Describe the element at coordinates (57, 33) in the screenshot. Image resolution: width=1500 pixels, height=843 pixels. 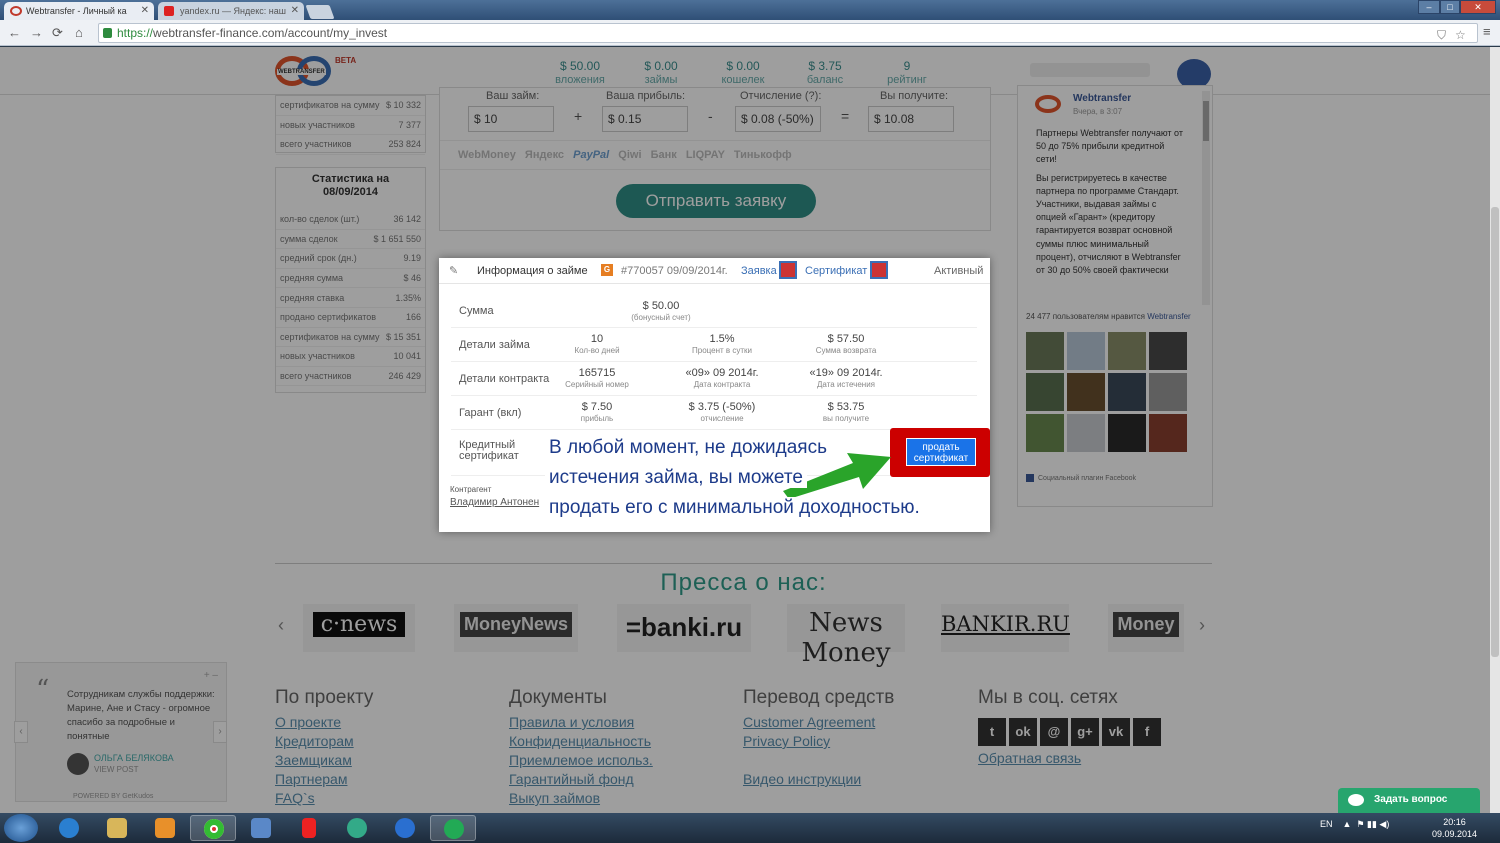
I see `reload-icon: ⟳` at that location.